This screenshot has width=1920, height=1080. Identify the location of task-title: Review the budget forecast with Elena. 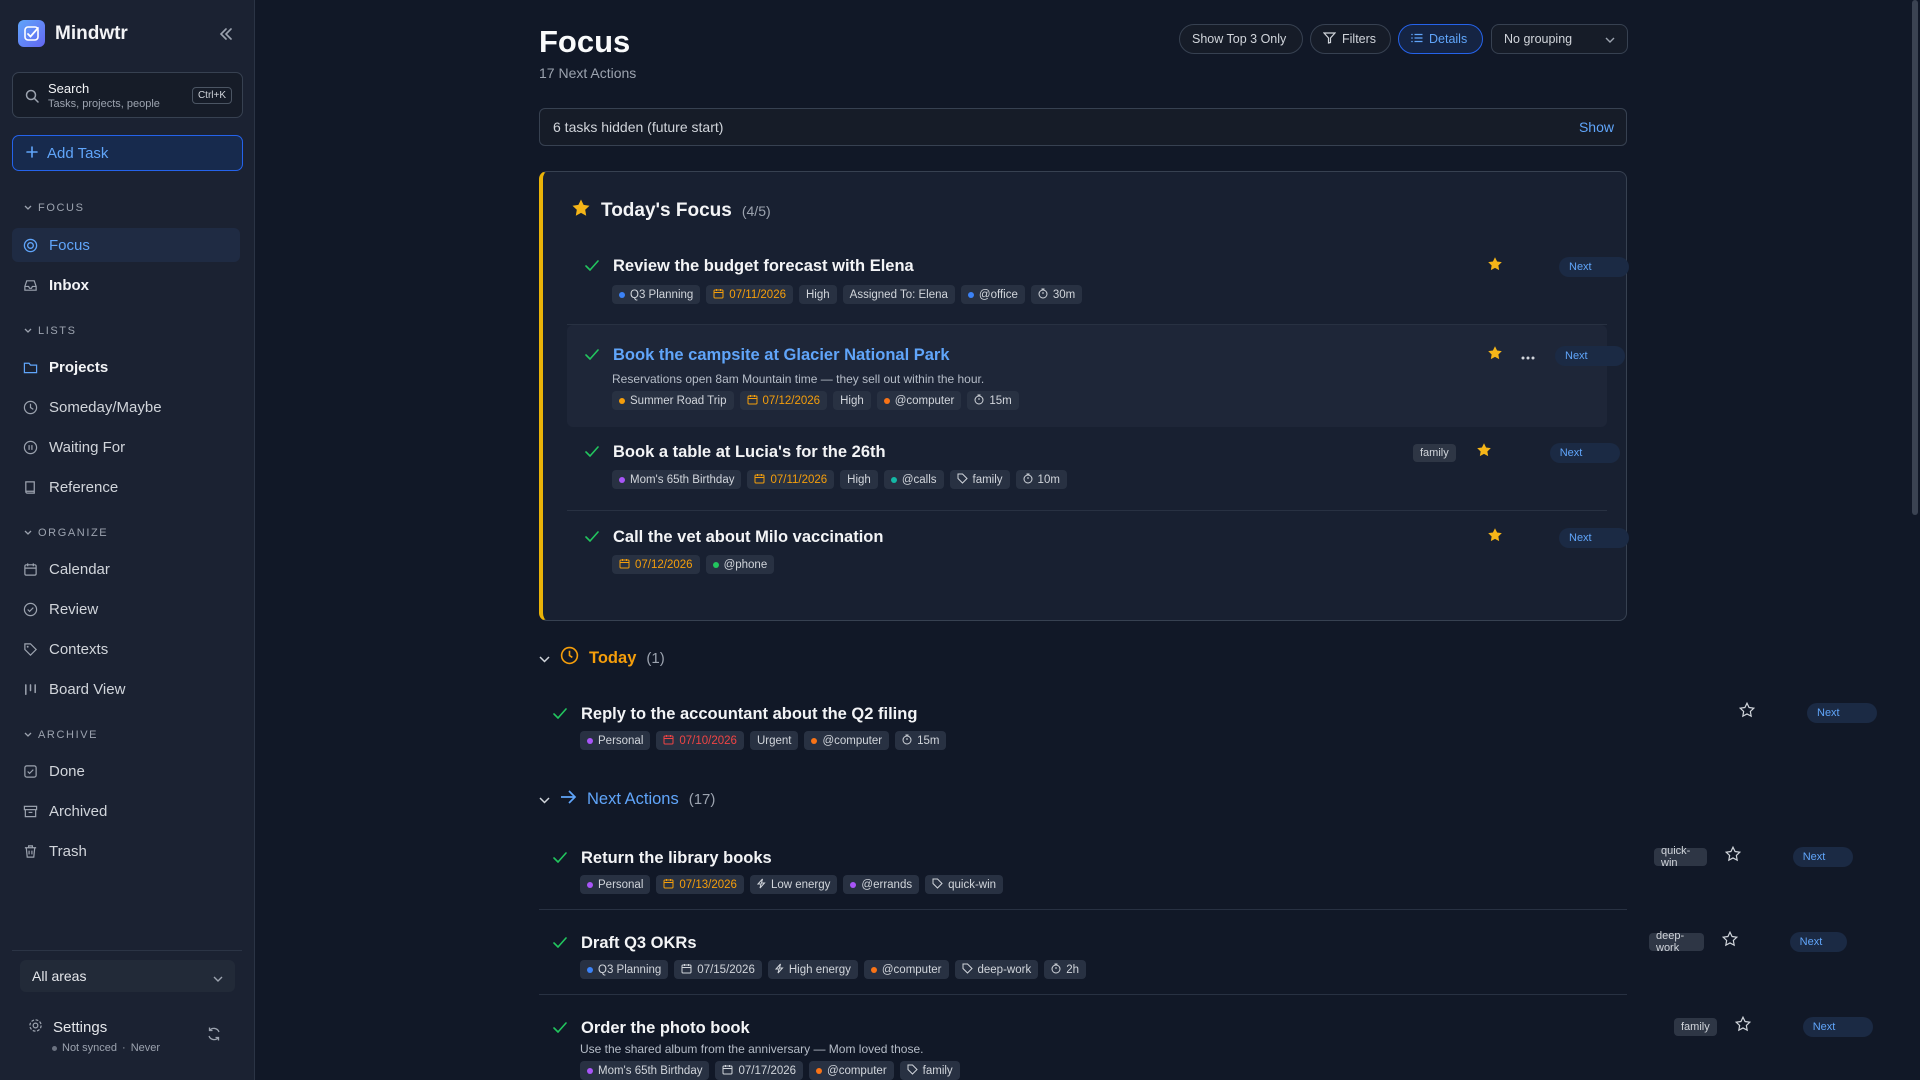
(763, 266).